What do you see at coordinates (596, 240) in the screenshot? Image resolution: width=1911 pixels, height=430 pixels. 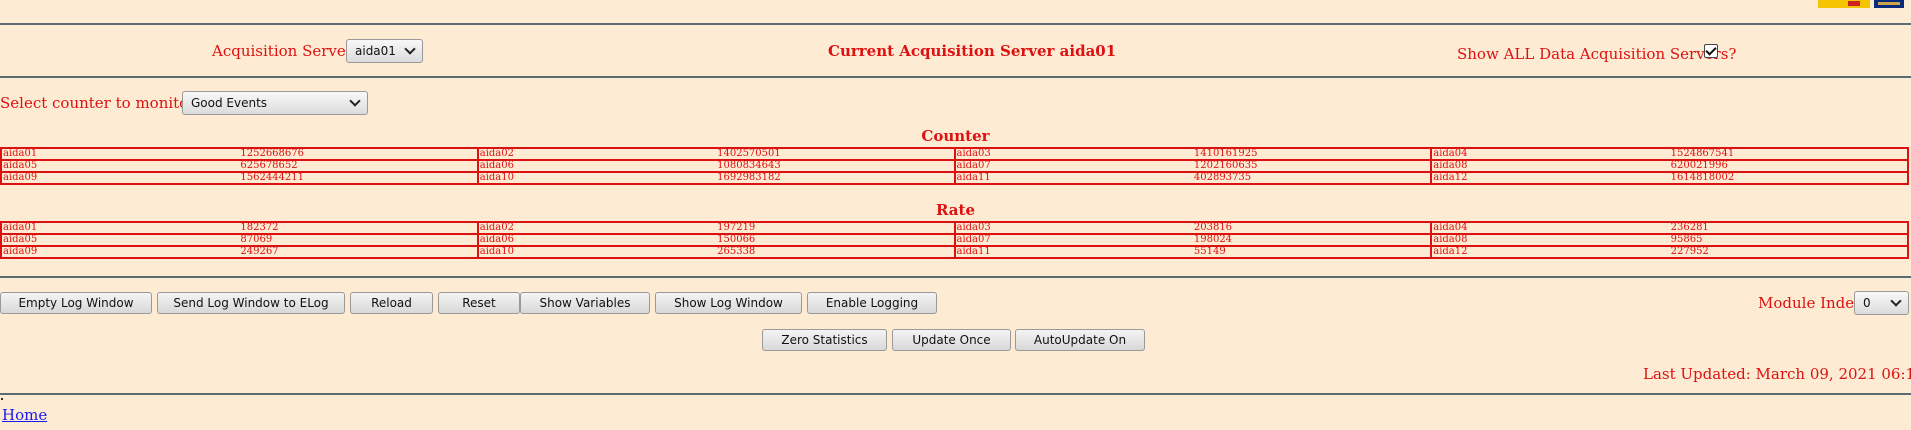 I see `rate-server-name: aida06` at bounding box center [596, 240].